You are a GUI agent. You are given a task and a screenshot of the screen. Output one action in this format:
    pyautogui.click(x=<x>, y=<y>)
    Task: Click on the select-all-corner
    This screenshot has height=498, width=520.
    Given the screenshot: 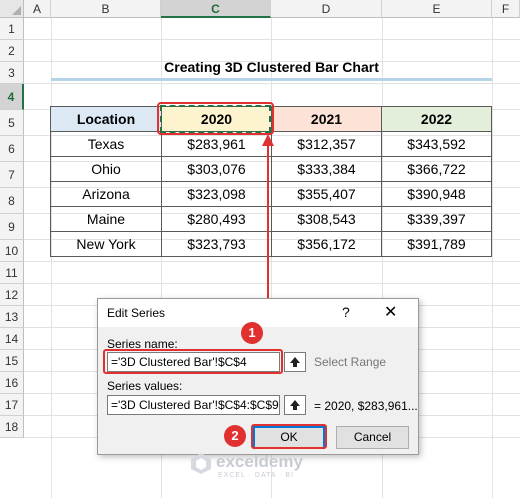 What is the action you would take?
    pyautogui.click(x=12, y=9)
    